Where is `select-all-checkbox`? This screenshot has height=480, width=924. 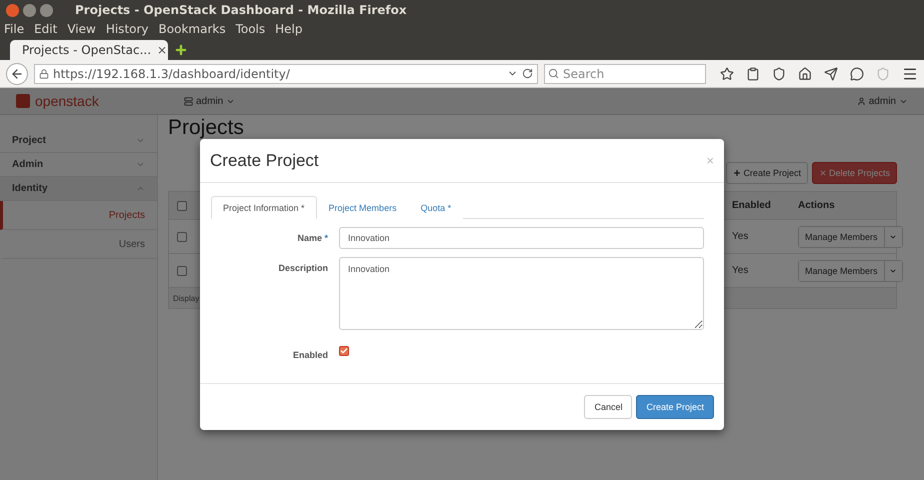
select-all-checkbox is located at coordinates (182, 205).